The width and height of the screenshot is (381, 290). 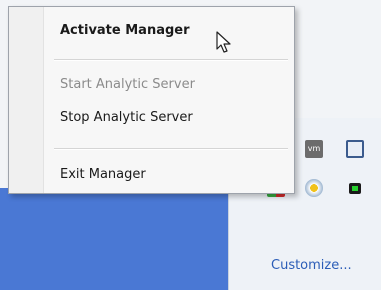 I want to click on menu-item-stop-analytic-server: Stop Analytic Server, so click(x=126, y=117).